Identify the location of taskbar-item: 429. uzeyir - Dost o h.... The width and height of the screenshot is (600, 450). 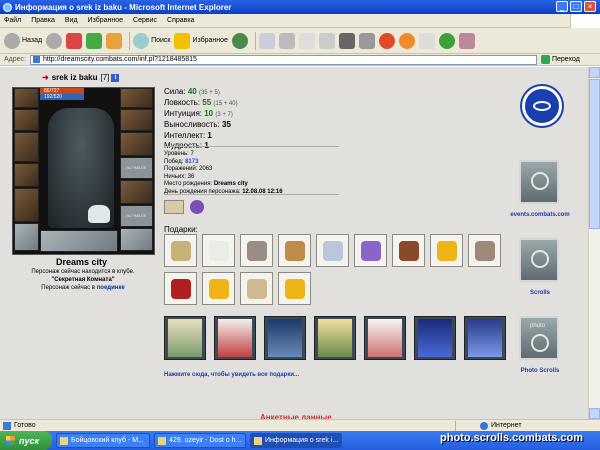
(200, 440).